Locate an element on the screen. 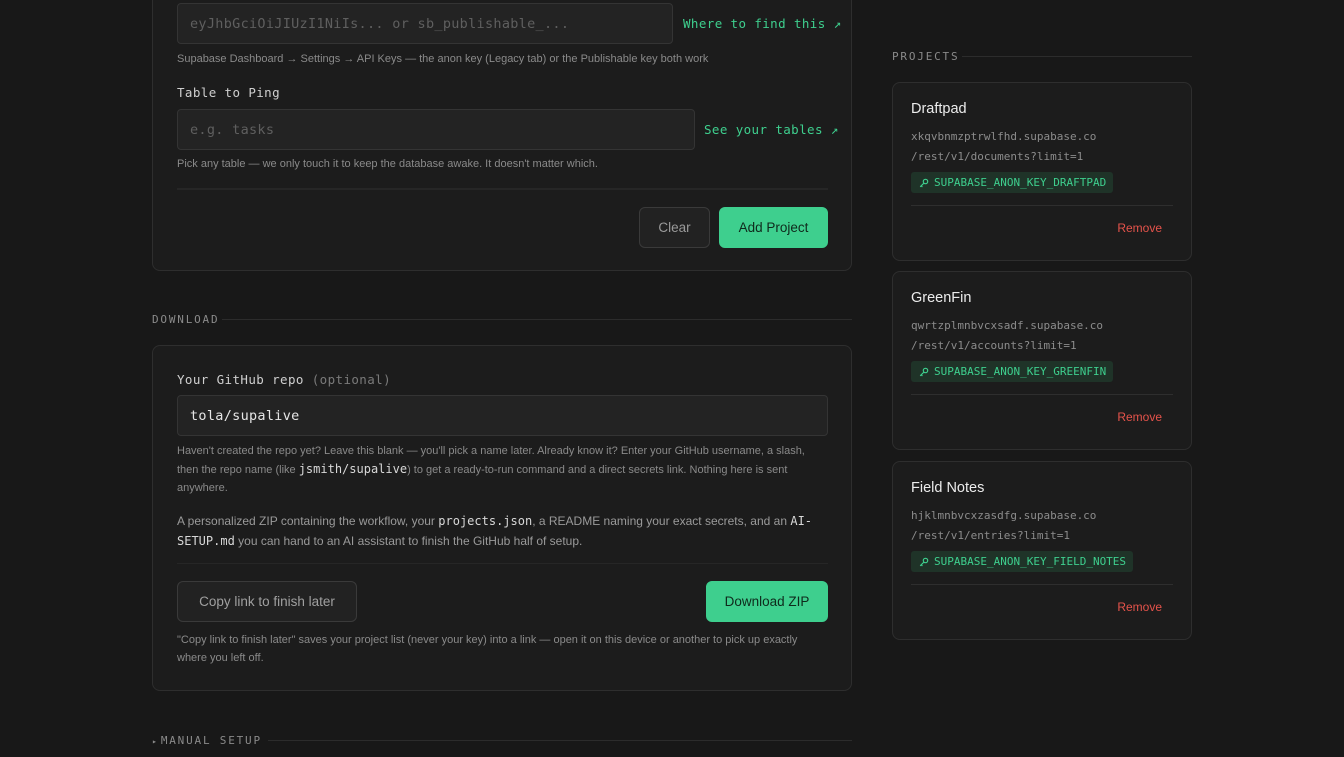 The image size is (1344, 757). repo-help-example: jsmith/supalive is located at coordinates (353, 469).